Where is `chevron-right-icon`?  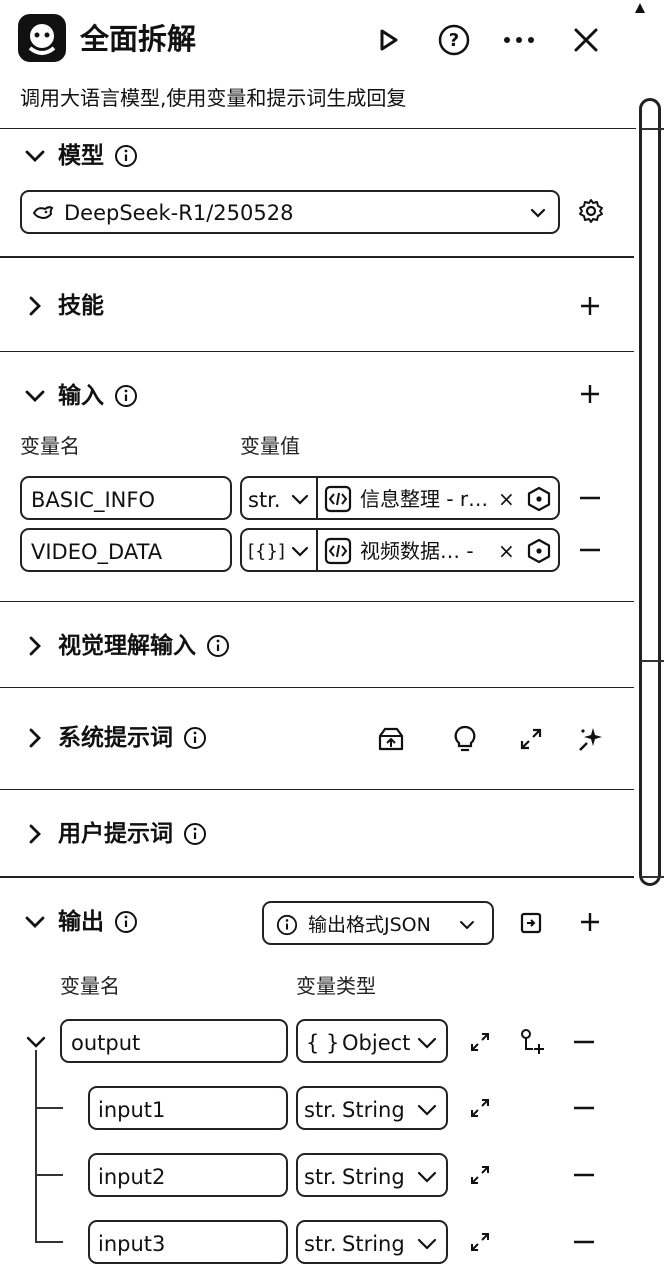
chevron-right-icon is located at coordinates (35, 834).